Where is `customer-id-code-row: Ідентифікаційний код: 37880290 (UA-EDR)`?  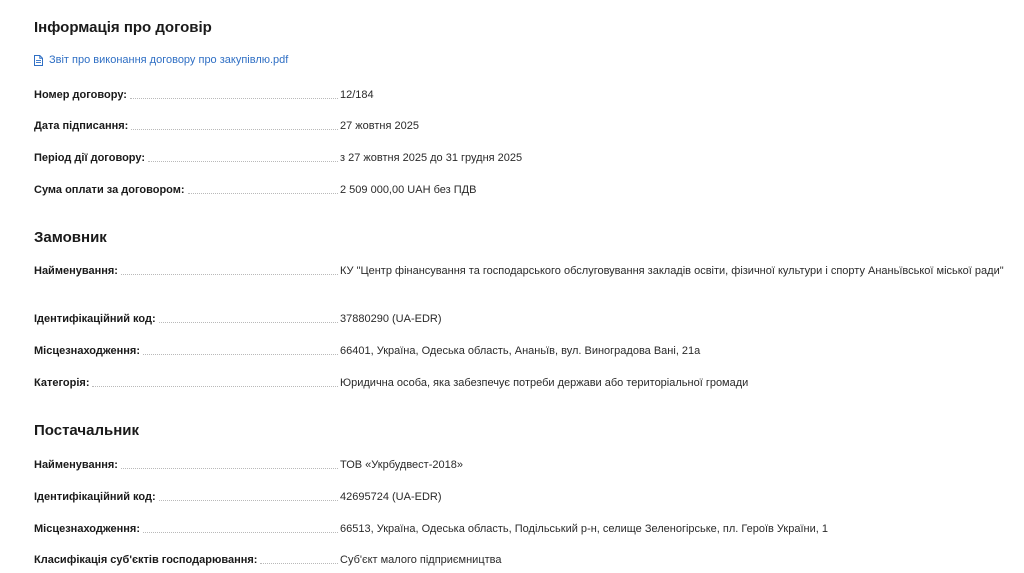
customer-id-code-row: Ідентифікаційний код: 37880290 (UA-EDR) is located at coordinates (526, 319).